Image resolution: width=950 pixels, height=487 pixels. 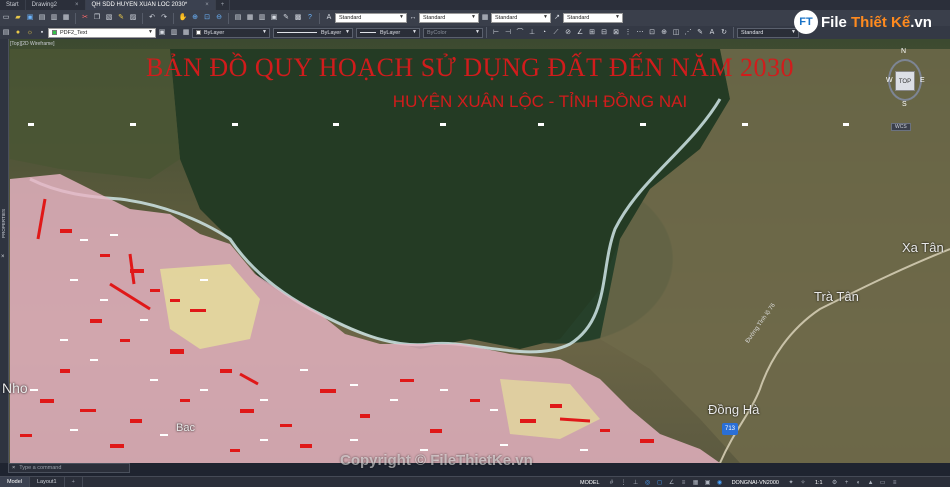 I want to click on model-space-toggle: MODEL, so click(x=590, y=483).